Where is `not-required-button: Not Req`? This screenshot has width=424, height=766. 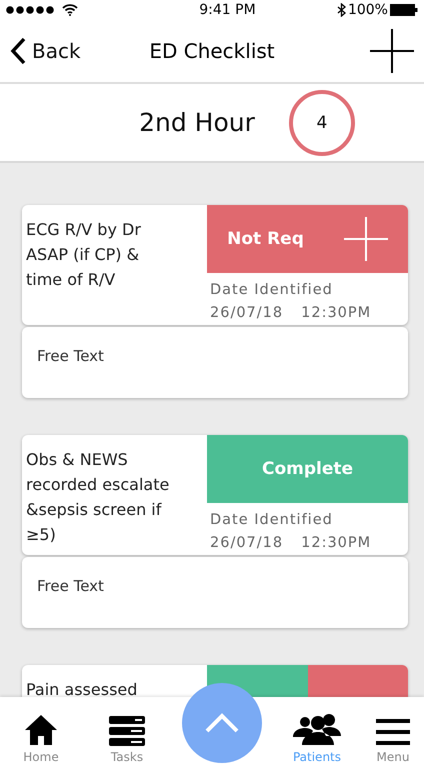
not-required-button: Not Req is located at coordinates (307, 239).